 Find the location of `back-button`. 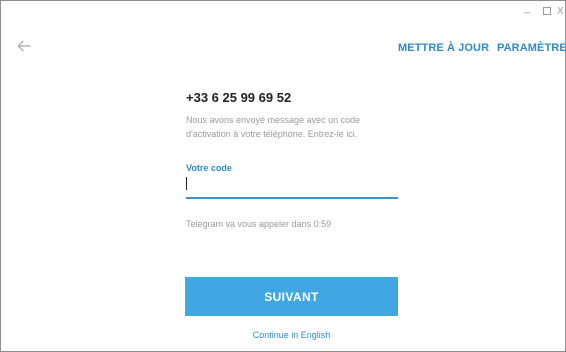

back-button is located at coordinates (24, 46).